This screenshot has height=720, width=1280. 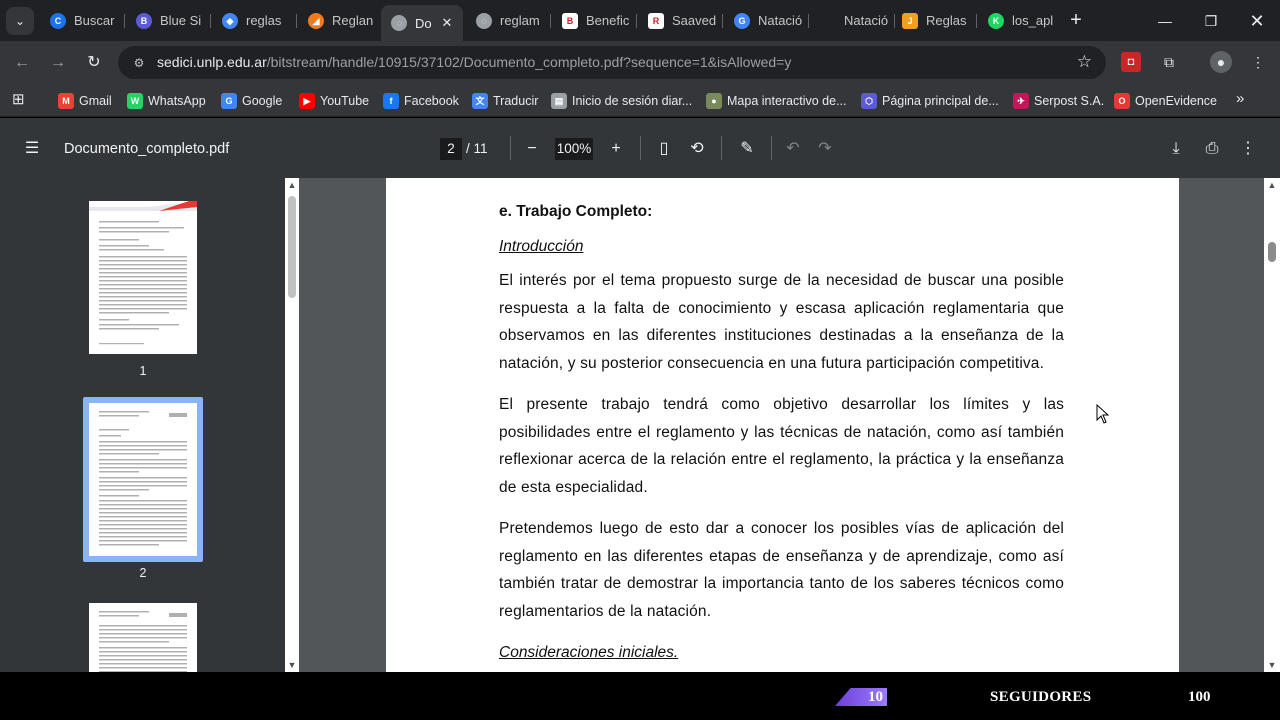 I want to click on overlay-label: SEGUIDORES, so click(x=1041, y=697).